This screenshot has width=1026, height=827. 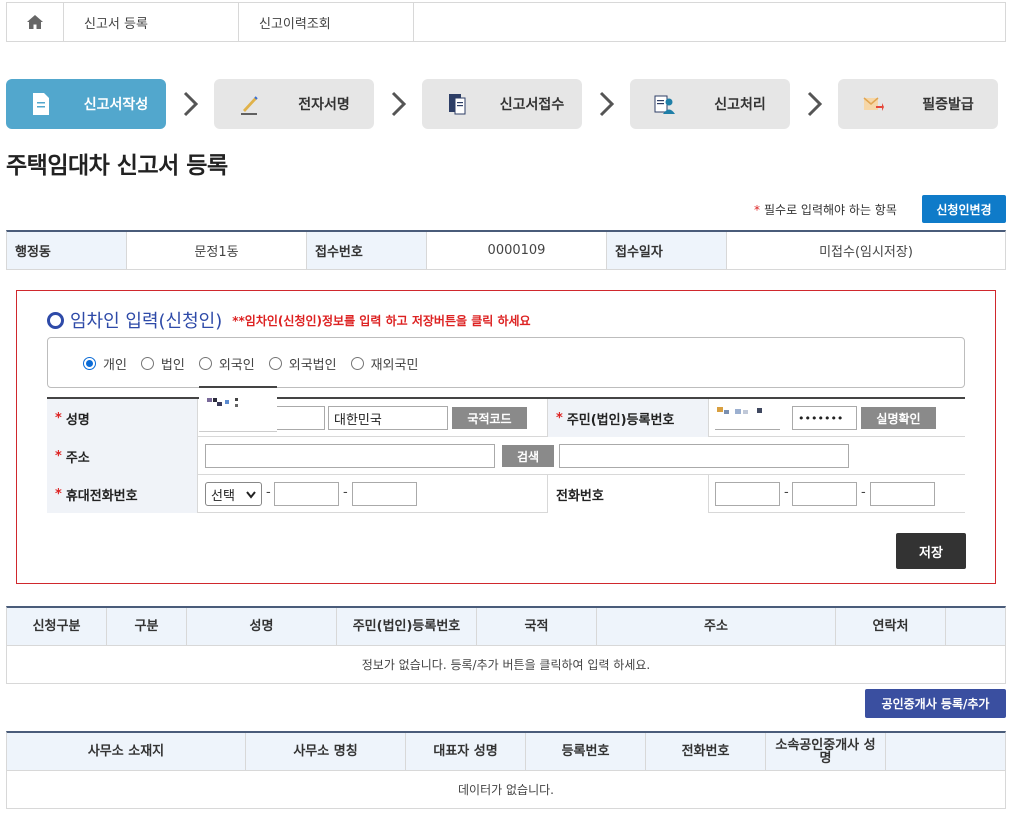 I want to click on select-value: 선택, so click(x=223, y=496).